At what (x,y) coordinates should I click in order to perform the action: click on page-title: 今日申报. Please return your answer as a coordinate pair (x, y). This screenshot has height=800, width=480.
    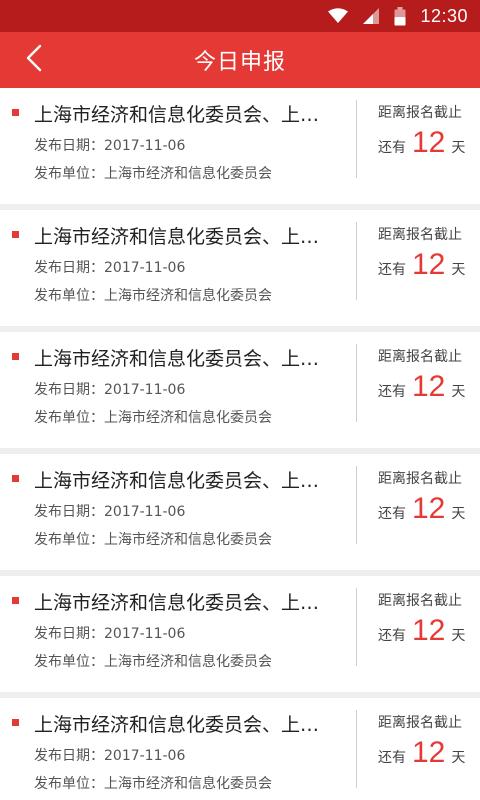
    Looking at the image, I should click on (239, 62).